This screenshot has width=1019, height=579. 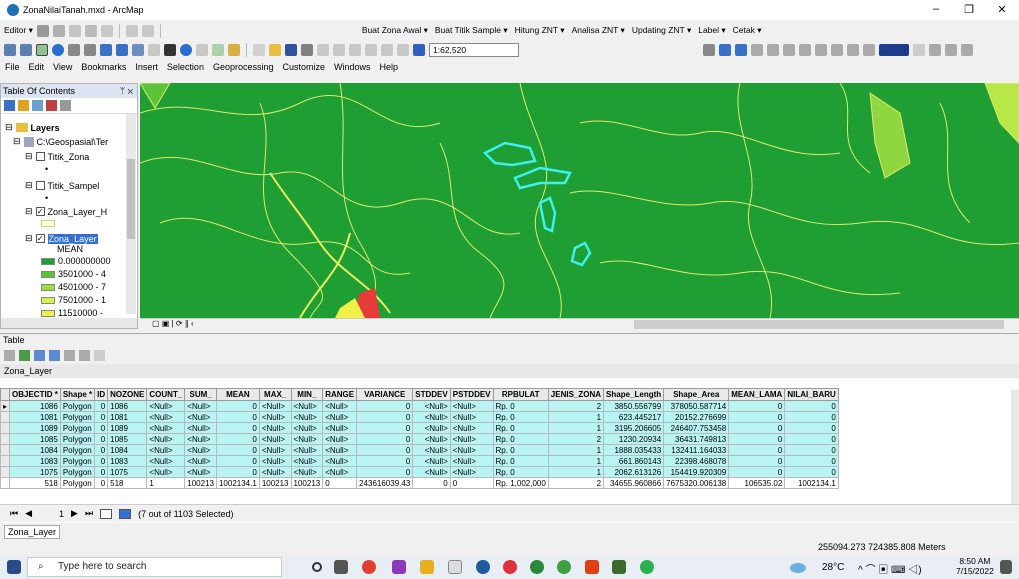 What do you see at coordinates (291, 49) in the screenshot?
I see `save-icon` at bounding box center [291, 49].